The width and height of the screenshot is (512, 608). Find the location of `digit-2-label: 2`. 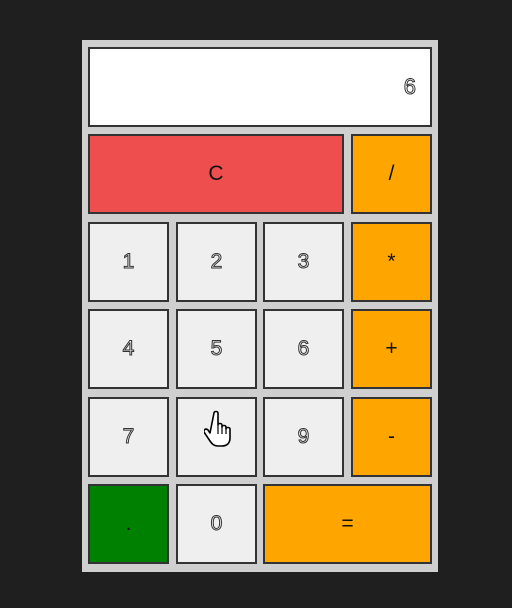

digit-2-label: 2 is located at coordinates (216, 262).